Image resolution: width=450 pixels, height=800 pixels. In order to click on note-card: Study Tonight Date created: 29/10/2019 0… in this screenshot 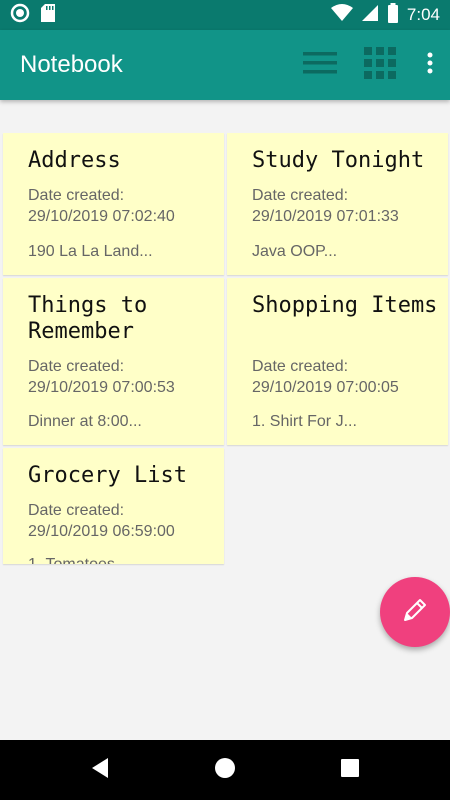, I will do `click(337, 204)`.